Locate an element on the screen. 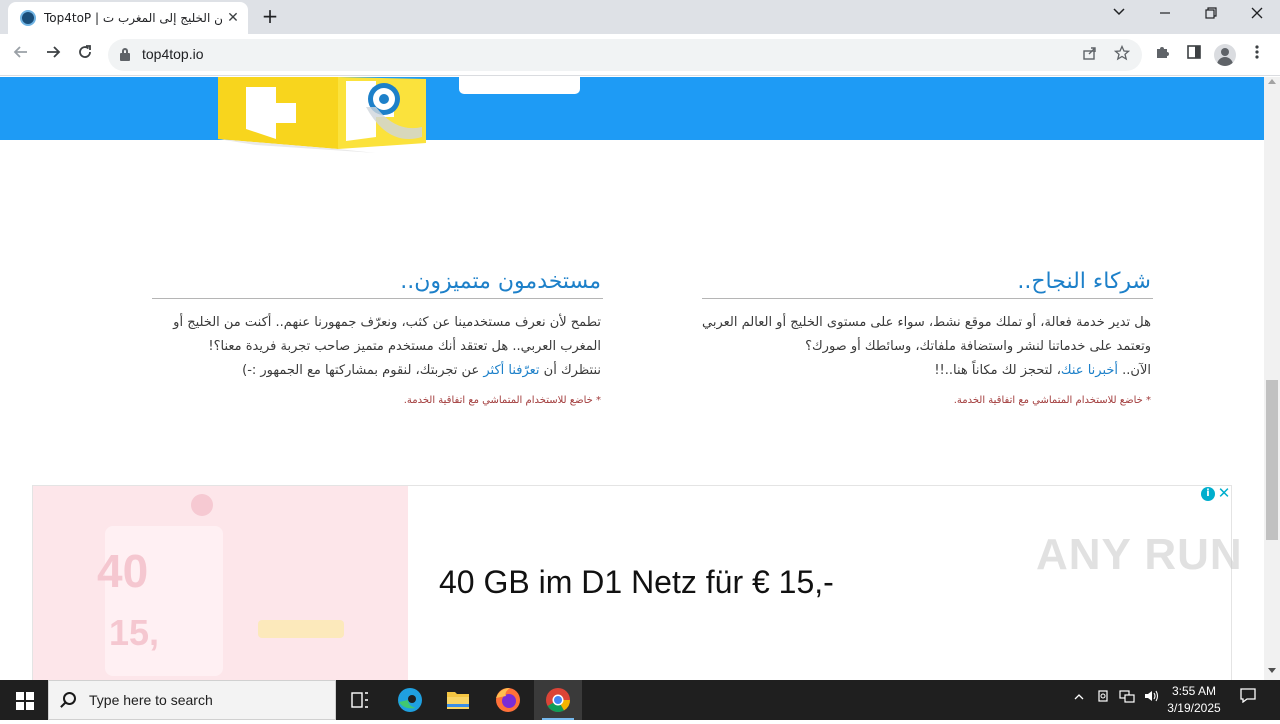 Image resolution: width=1280 pixels, height=724 pixels. text-span: ننتظرك أن is located at coordinates (570, 370).